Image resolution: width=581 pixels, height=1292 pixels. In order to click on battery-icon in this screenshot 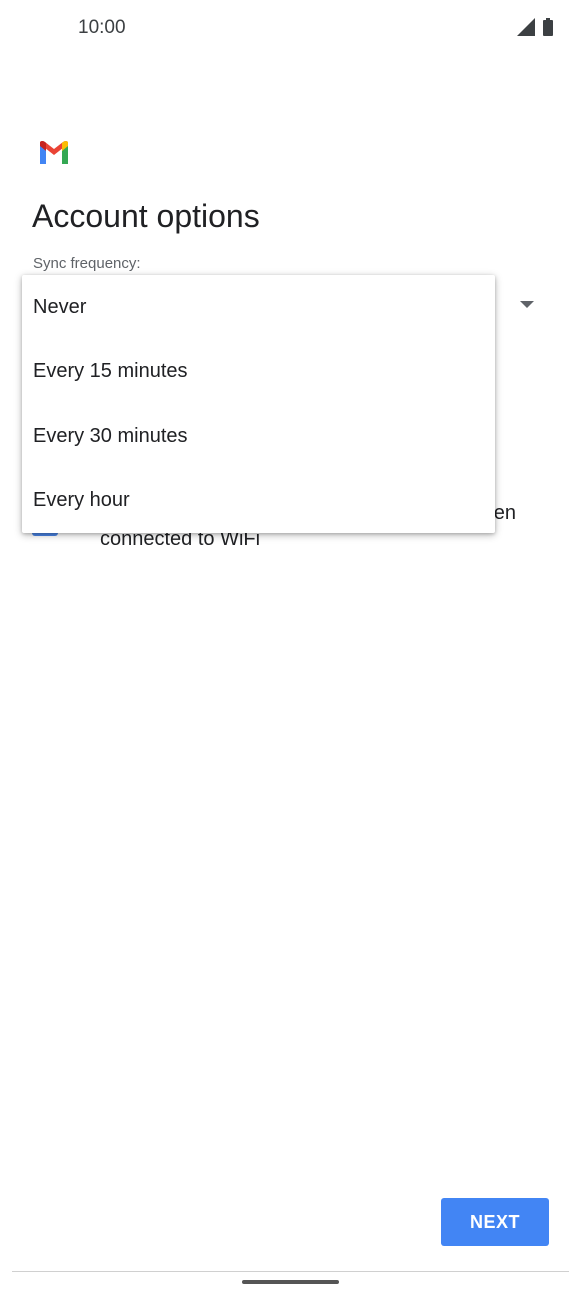, I will do `click(548, 27)`.